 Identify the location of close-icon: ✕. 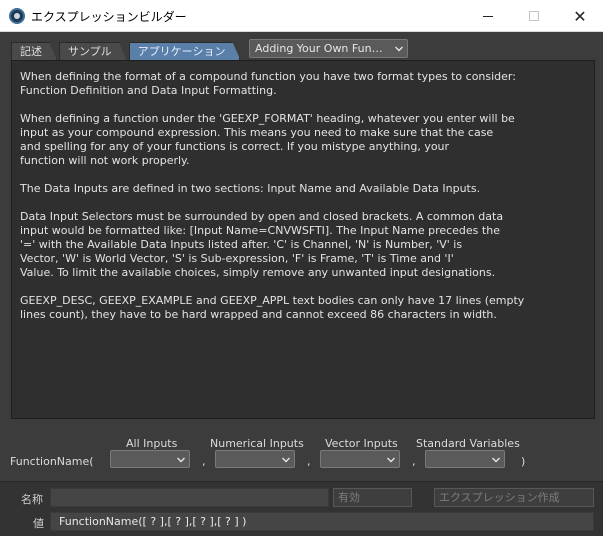
(580, 16).